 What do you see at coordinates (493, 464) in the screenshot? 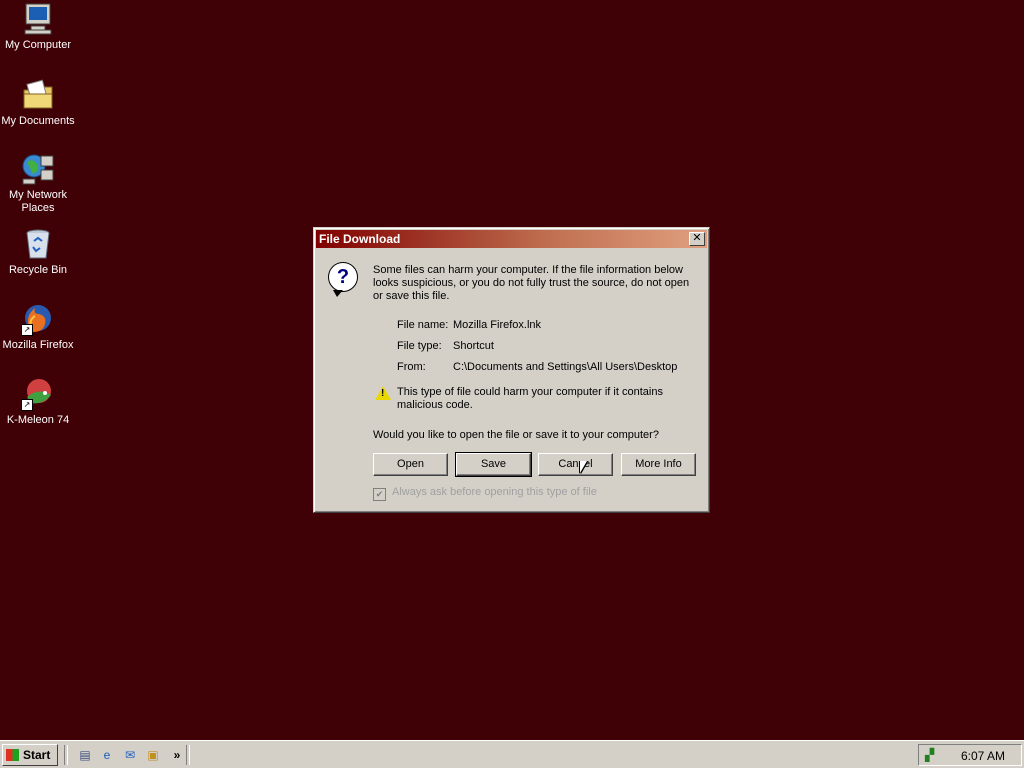
I see `save-button: Save` at bounding box center [493, 464].